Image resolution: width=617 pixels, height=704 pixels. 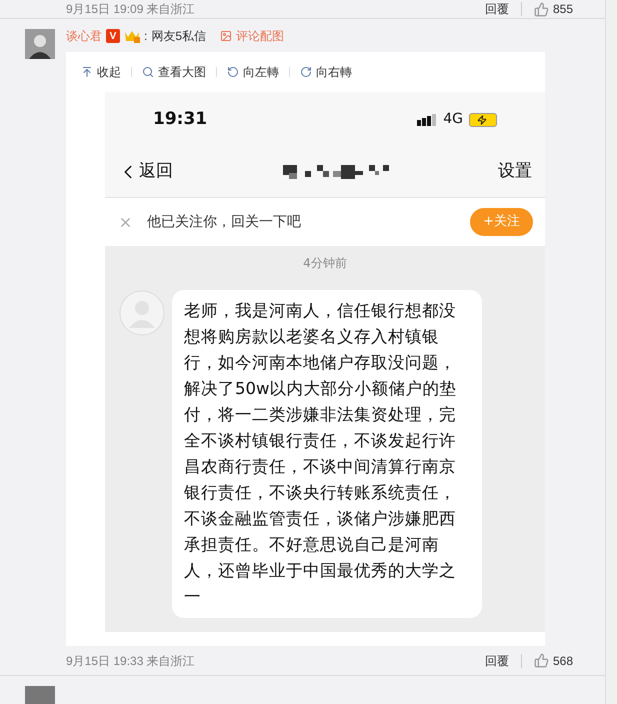 What do you see at coordinates (253, 72) in the screenshot?
I see `image-tool-button: 向左轉` at bounding box center [253, 72].